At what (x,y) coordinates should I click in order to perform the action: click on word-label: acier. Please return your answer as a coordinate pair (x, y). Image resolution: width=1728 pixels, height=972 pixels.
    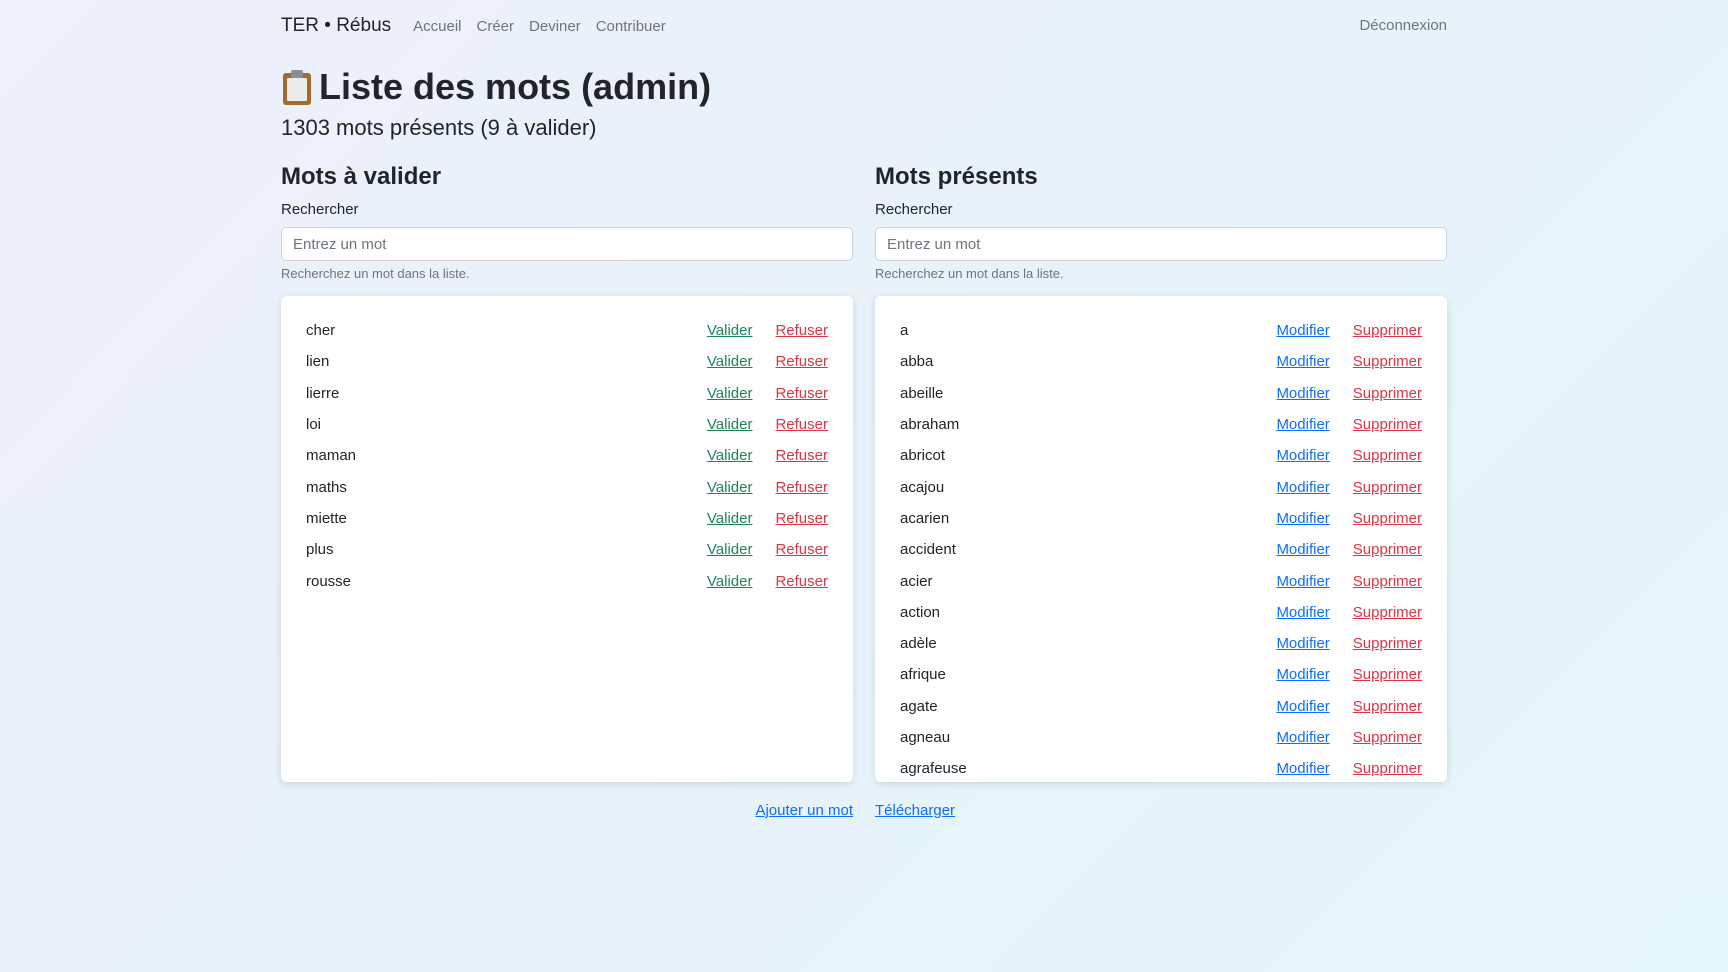
    Looking at the image, I should click on (916, 581).